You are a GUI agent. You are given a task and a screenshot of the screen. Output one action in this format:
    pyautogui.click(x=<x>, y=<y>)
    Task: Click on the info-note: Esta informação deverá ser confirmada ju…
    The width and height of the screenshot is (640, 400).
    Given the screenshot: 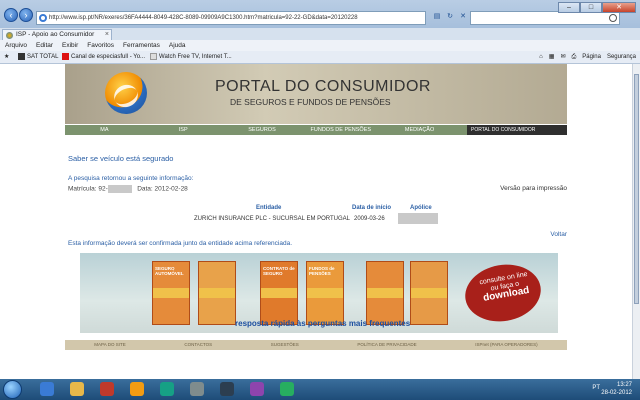 What is the action you would take?
    pyautogui.click(x=180, y=243)
    